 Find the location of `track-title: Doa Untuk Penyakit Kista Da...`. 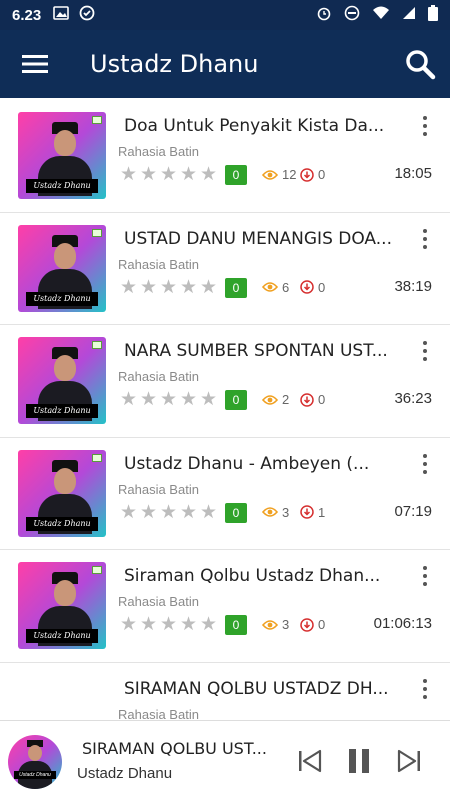

track-title: Doa Untuk Penyakit Kista Da... is located at coordinates (254, 126).